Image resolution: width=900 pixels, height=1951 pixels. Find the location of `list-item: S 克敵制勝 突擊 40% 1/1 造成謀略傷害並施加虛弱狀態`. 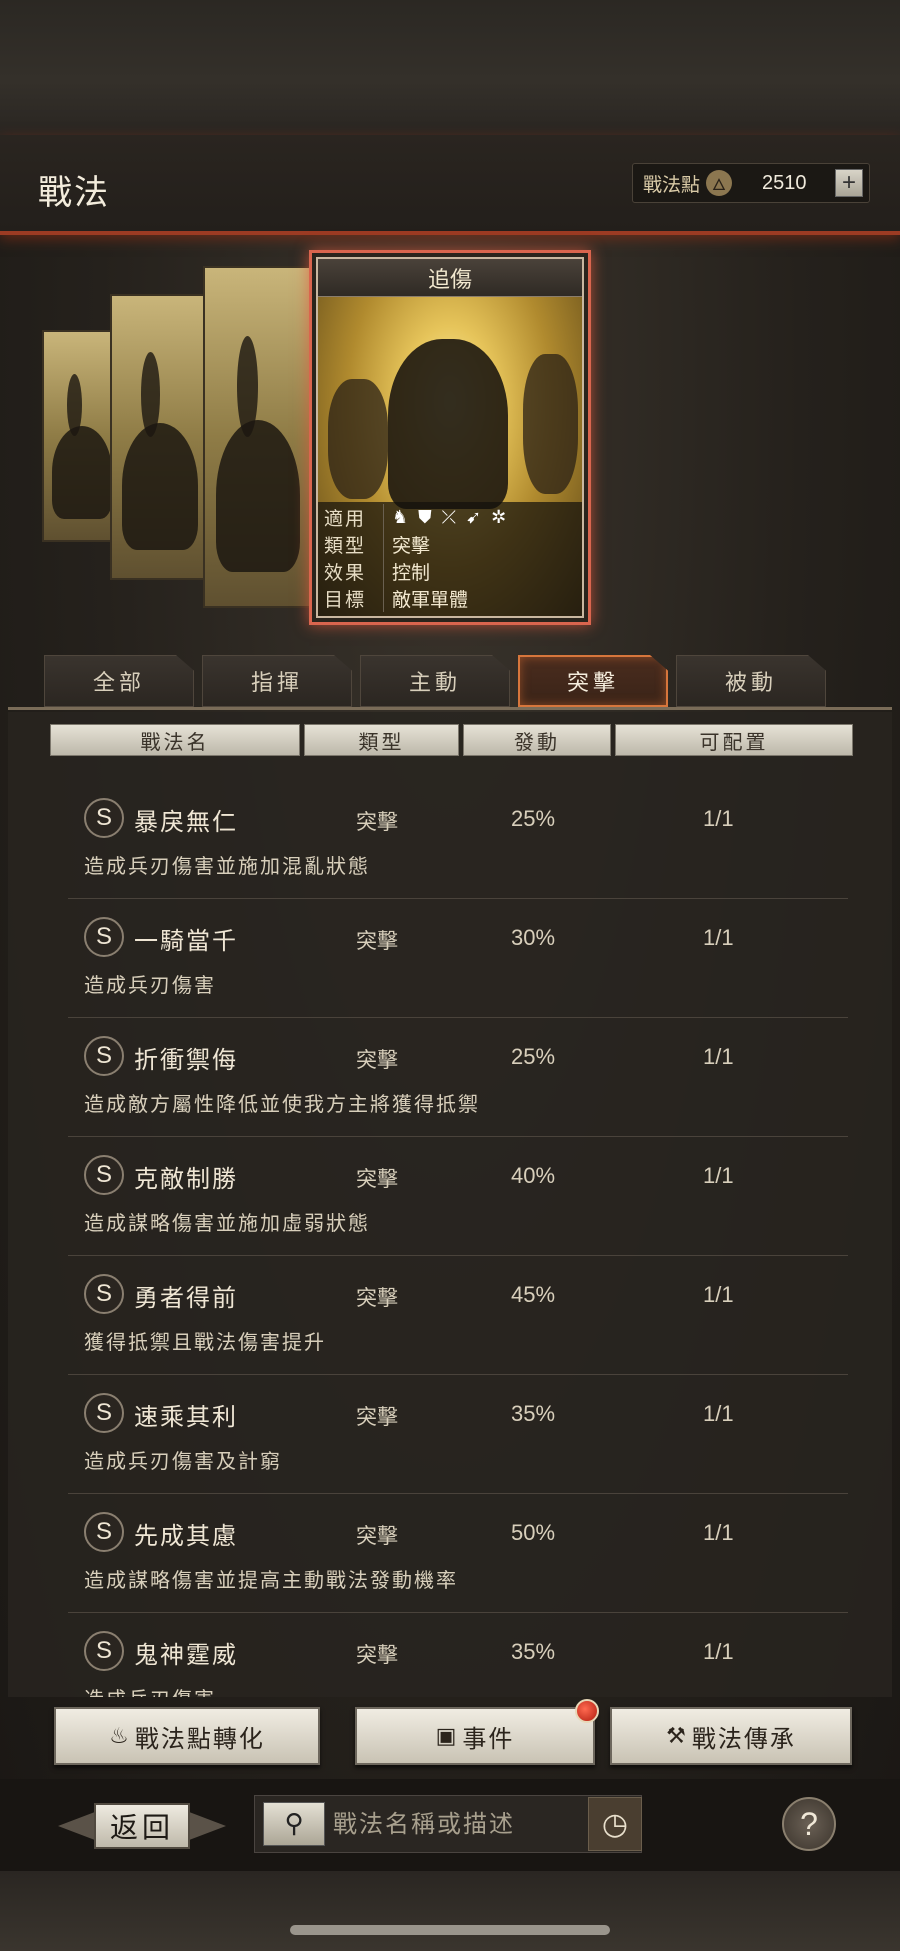

list-item: S 克敵制勝 突擊 40% 1/1 造成謀略傷害並施加虛弱狀態 is located at coordinates (458, 1196).